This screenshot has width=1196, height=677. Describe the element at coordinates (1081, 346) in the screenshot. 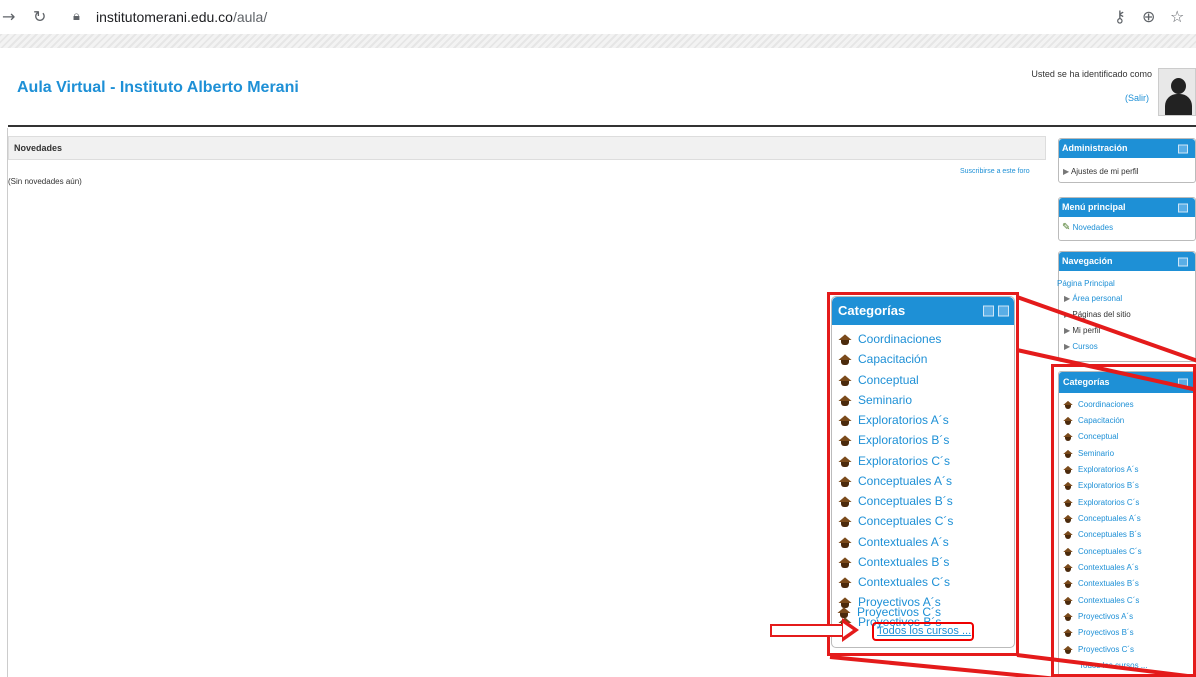

I see `nav-item-courses: ▶ Cursos` at that location.